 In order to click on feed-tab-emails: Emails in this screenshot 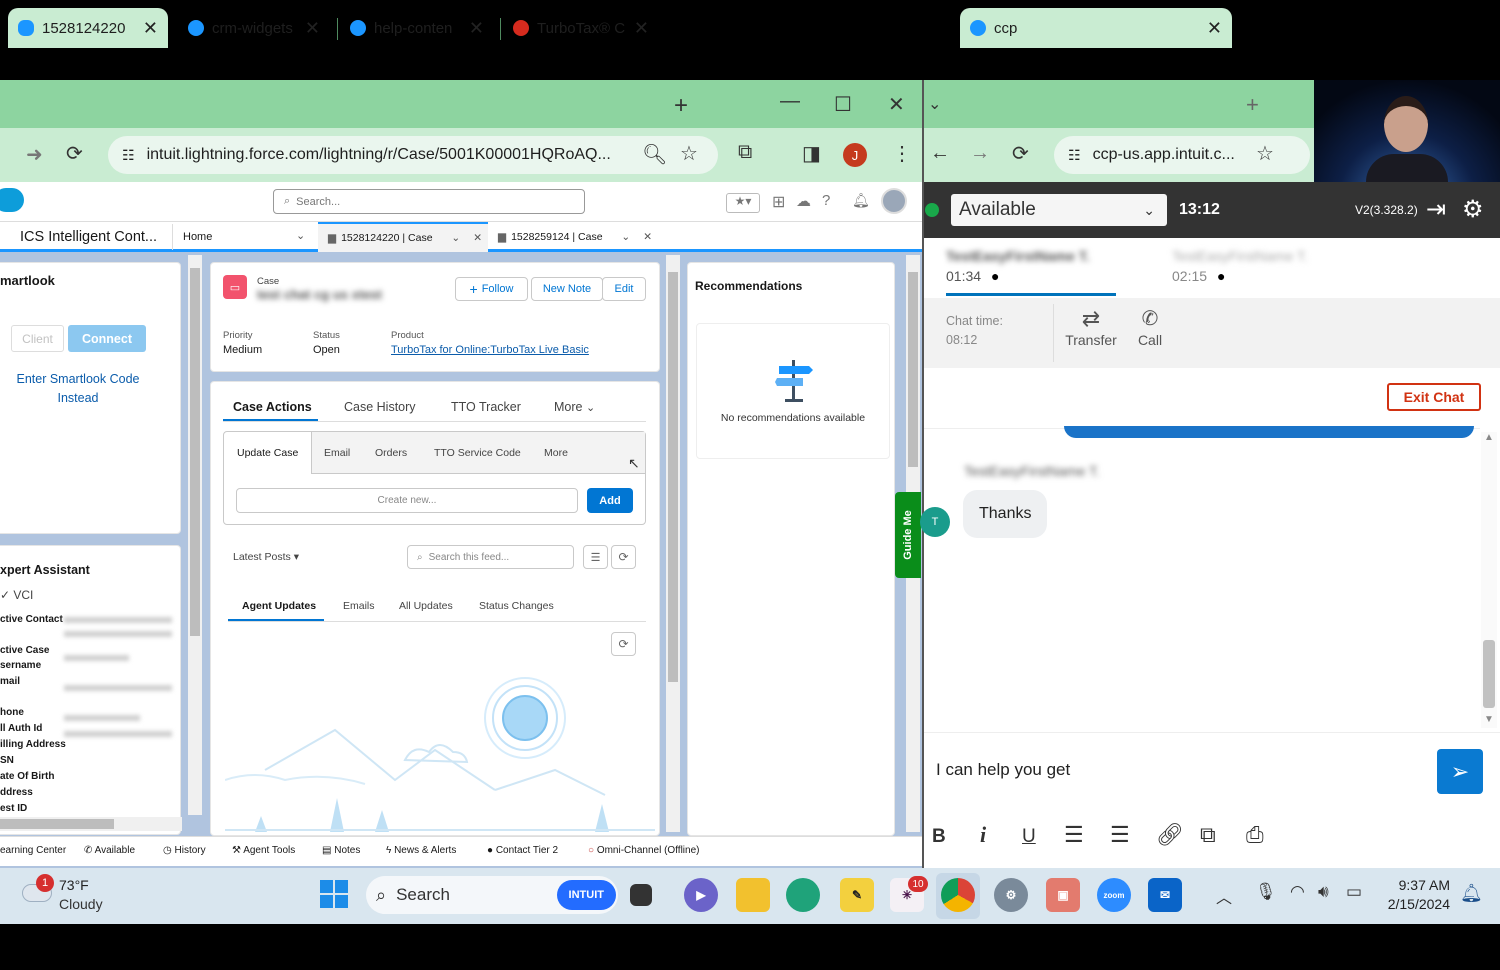, I will do `click(359, 606)`.